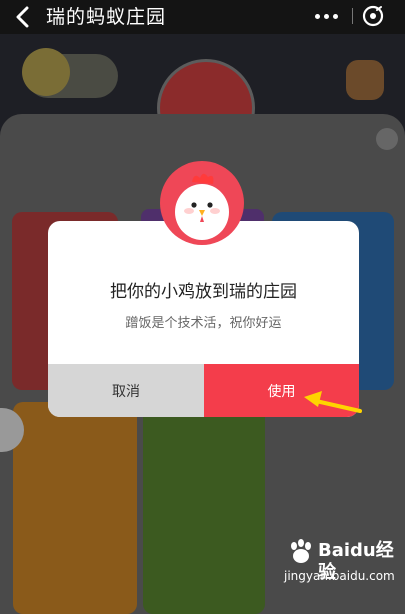 The image size is (405, 614). Describe the element at coordinates (333, 402) in the screenshot. I see `pointer-arrow-icon` at that location.